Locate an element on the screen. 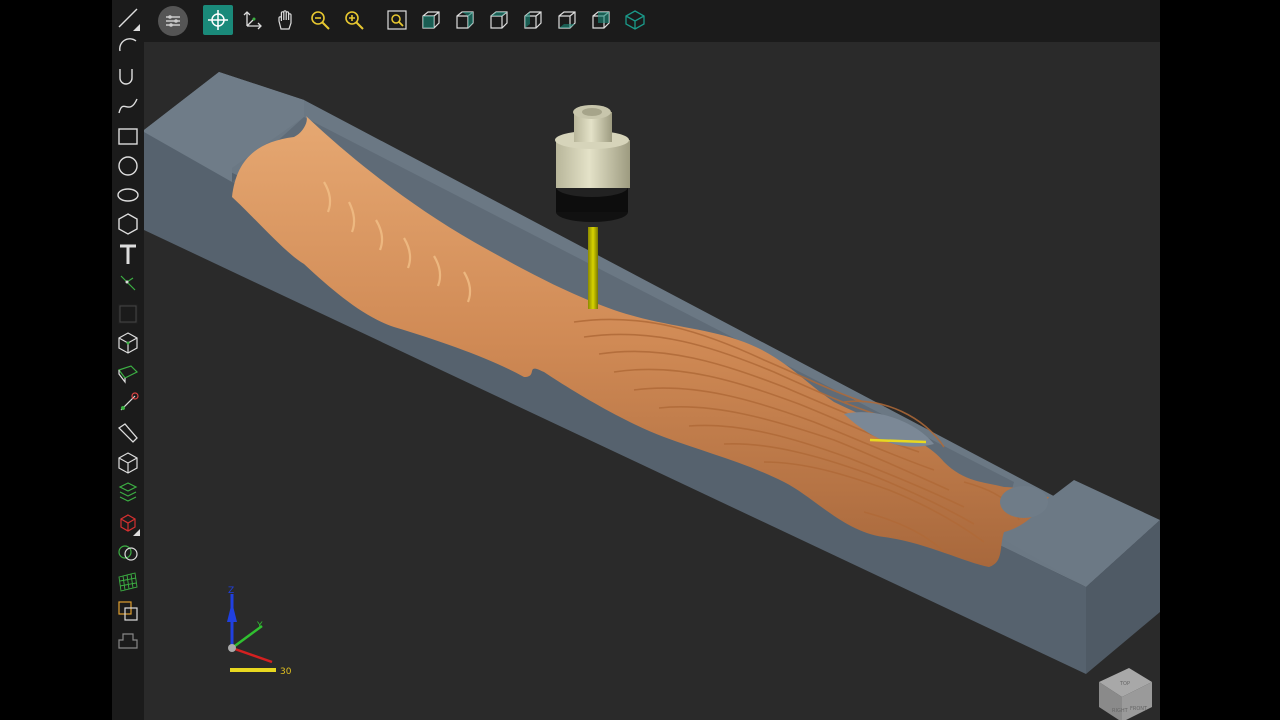 The height and width of the screenshot is (720, 1280). right-black-bar is located at coordinates (1220, 360).